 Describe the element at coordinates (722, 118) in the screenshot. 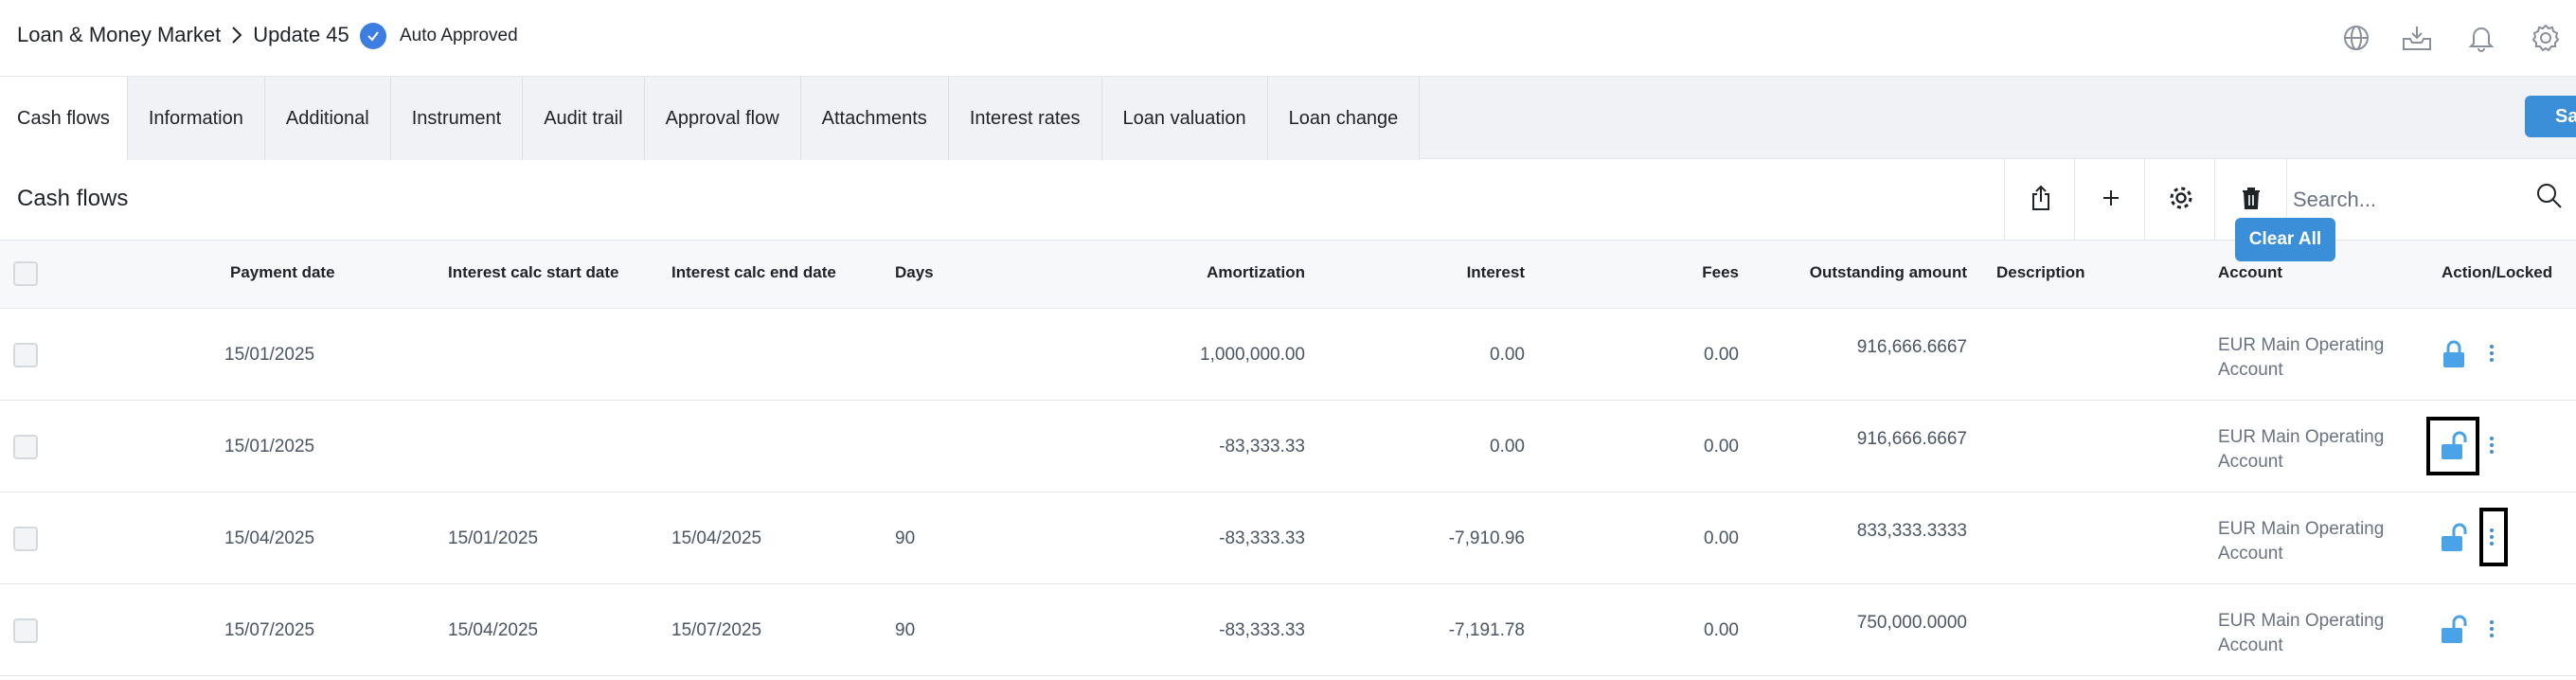

I see `tab-approval-flow: Approval flow` at that location.